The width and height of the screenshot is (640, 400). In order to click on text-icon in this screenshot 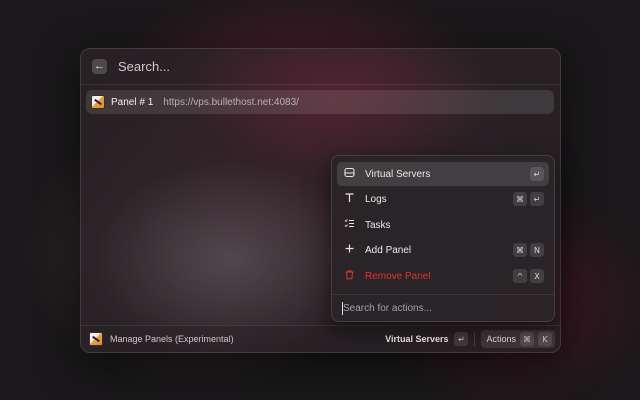, I will do `click(349, 199)`.